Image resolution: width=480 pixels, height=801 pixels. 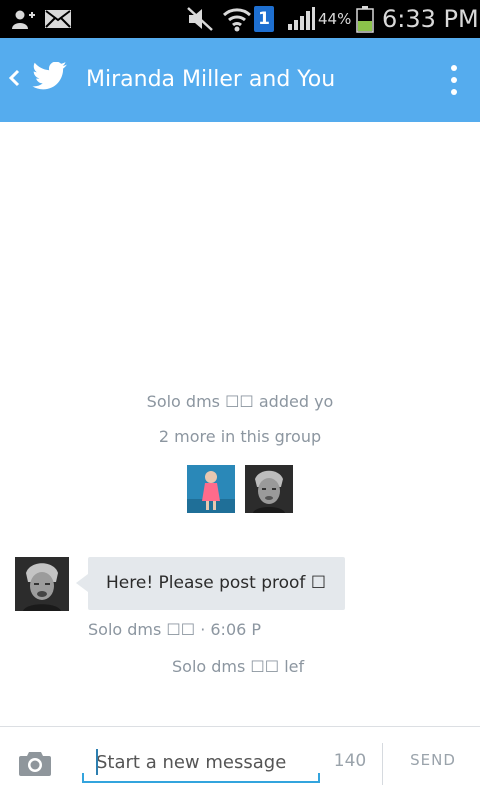 What do you see at coordinates (350, 761) in the screenshot?
I see `character-count: 140` at bounding box center [350, 761].